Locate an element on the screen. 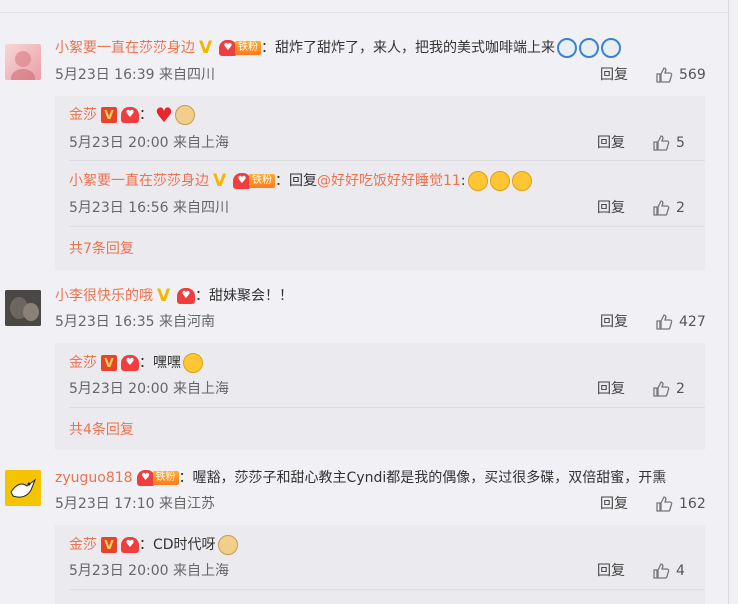 This screenshot has height=604, width=738. like-button: 162 is located at coordinates (680, 504).